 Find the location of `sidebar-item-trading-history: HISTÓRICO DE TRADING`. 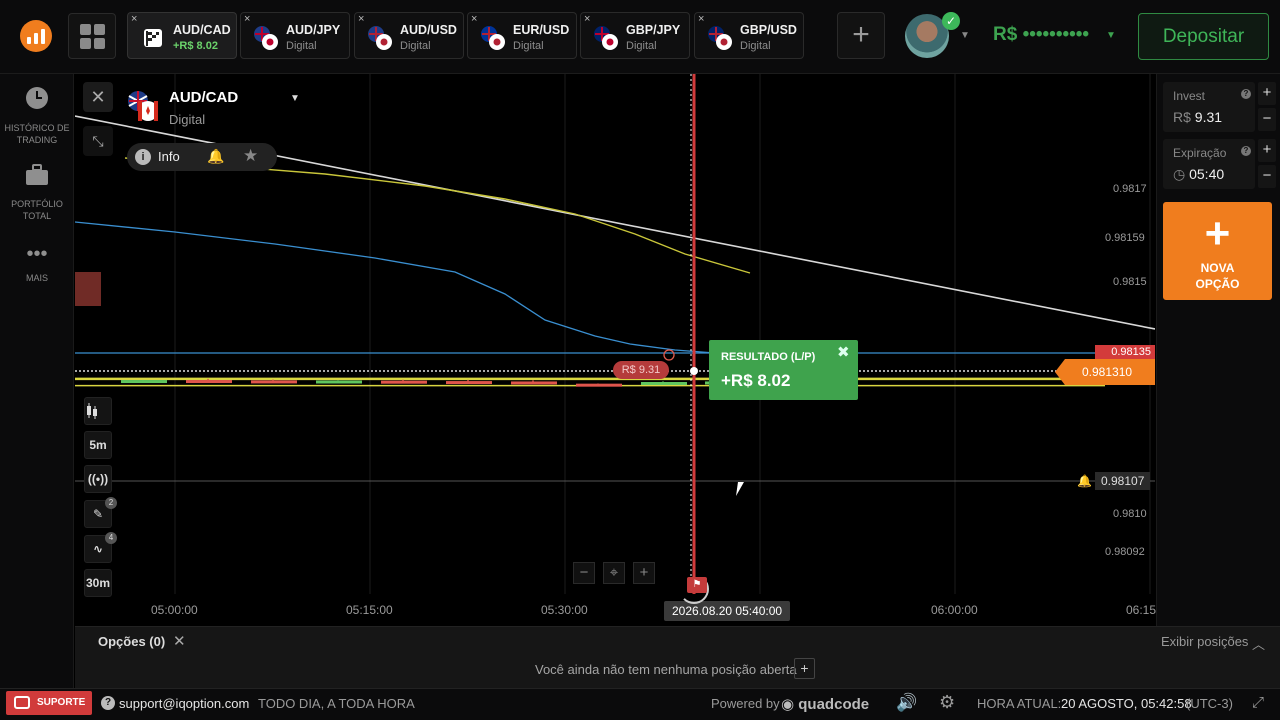

sidebar-item-trading-history: HISTÓRICO DE TRADING is located at coordinates (37, 116).